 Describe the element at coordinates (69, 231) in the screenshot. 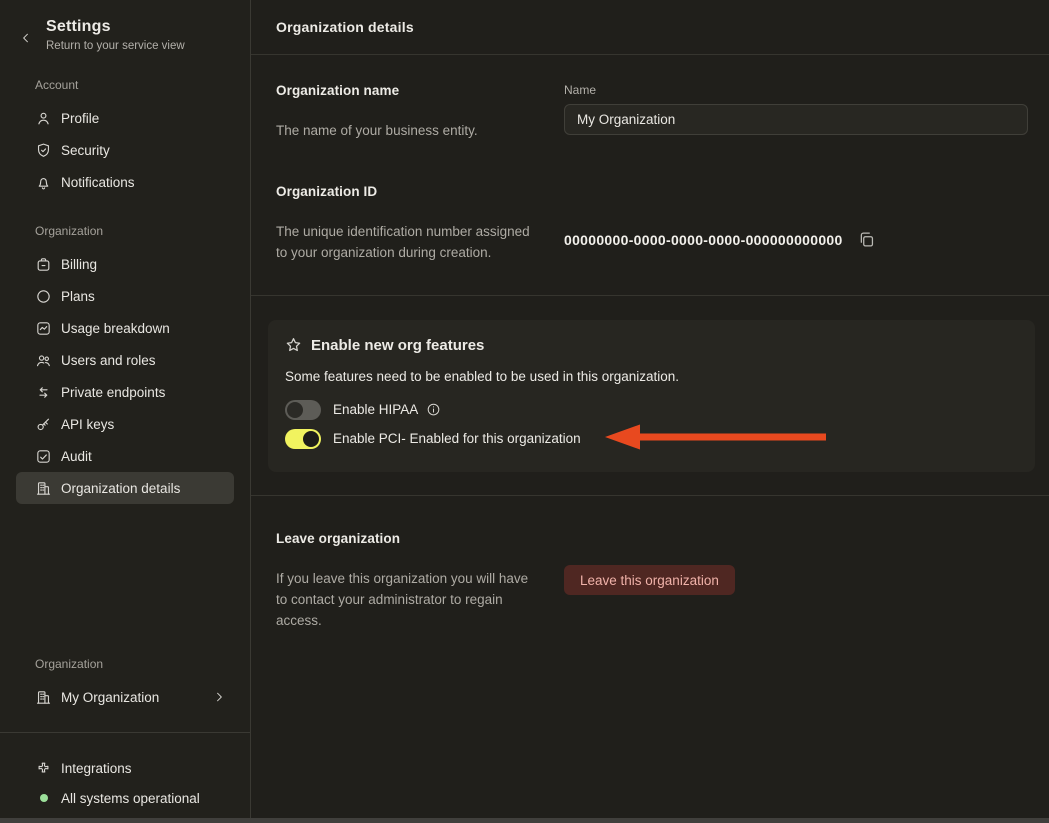

I see `nav-section-label-organization: Organization` at that location.